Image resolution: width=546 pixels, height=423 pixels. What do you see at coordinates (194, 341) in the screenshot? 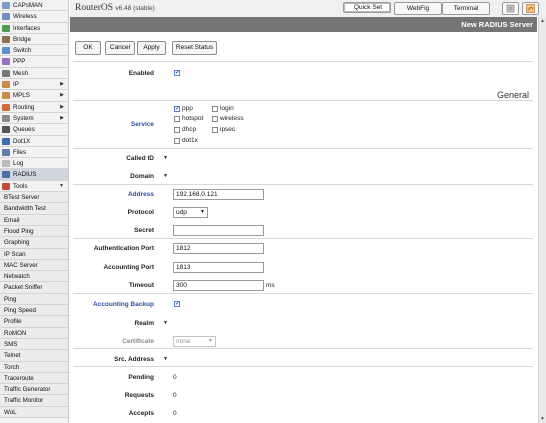
I see `certificate-select: none ▼` at bounding box center [194, 341].